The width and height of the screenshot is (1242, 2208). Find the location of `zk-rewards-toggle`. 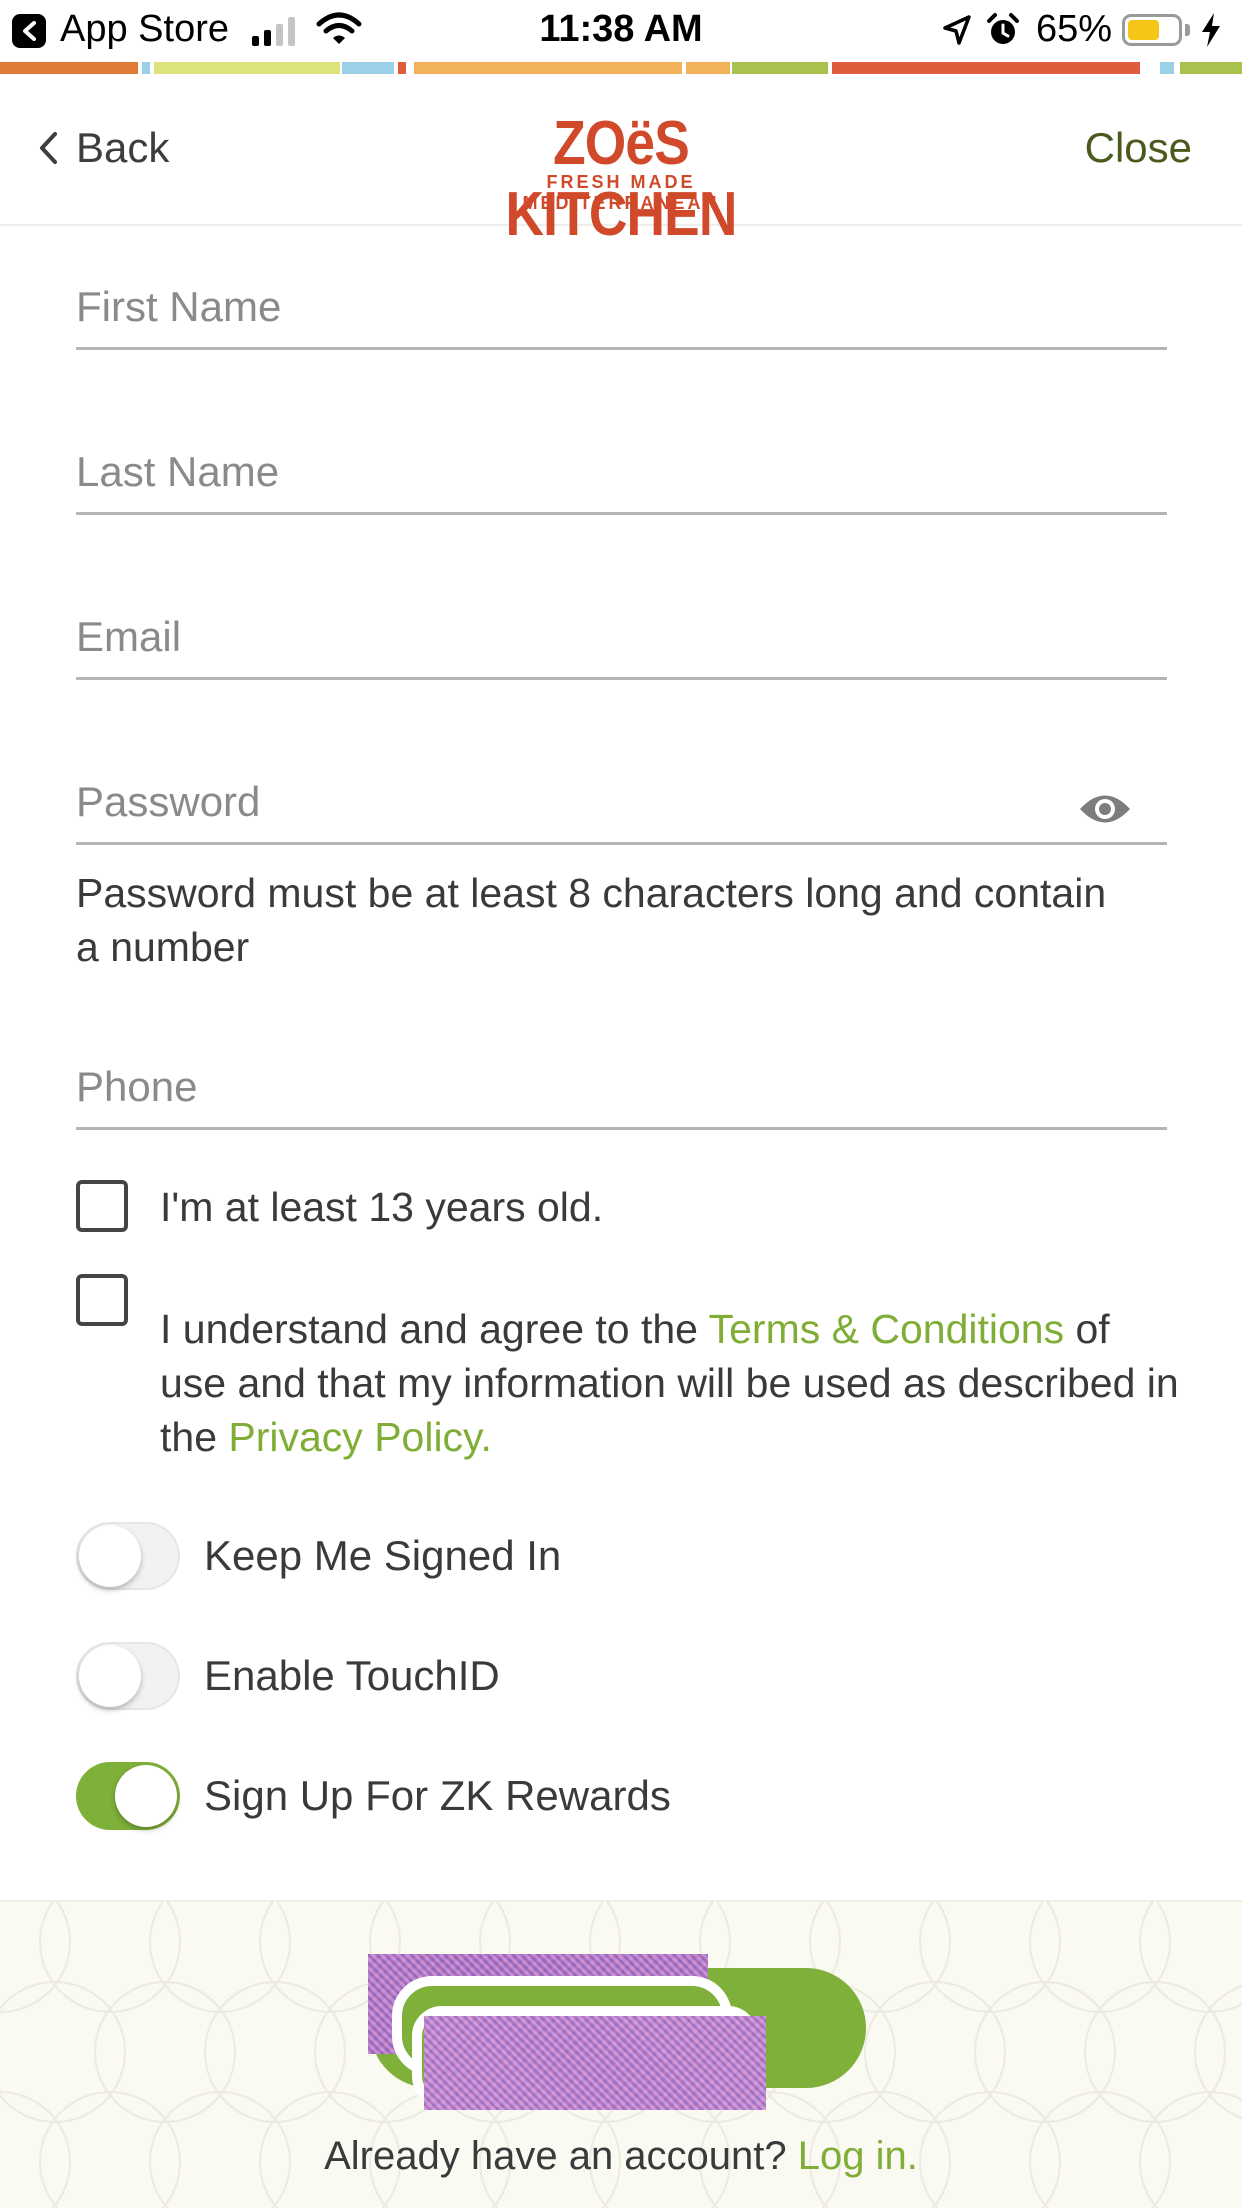

zk-rewards-toggle is located at coordinates (128, 1796).